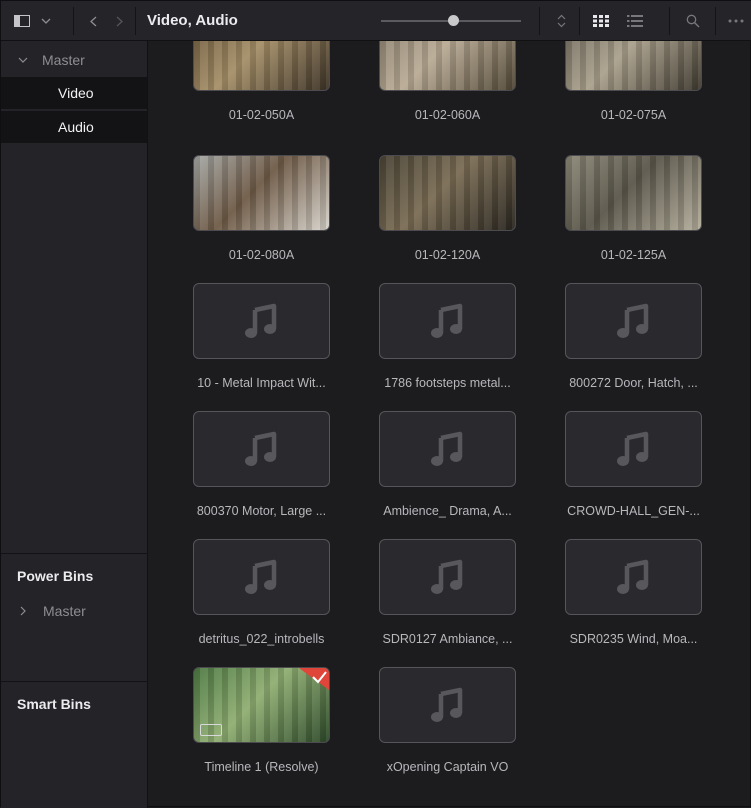 Image resolution: width=751 pixels, height=808 pixels. I want to click on smart-bins-header: Smart Bins, so click(54, 704).